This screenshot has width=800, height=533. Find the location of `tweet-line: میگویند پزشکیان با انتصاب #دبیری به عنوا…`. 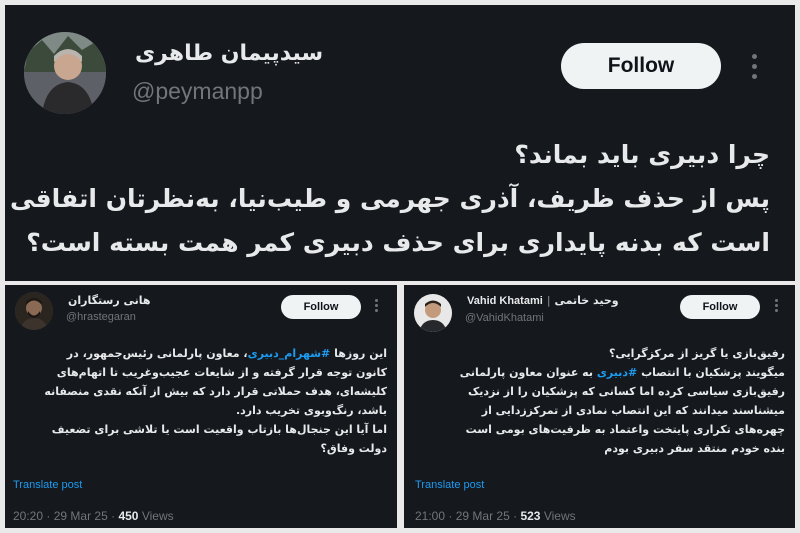

tweet-line: میگویند پزشکیان با انتصاب #دبیری به عنوا… is located at coordinates (622, 372).